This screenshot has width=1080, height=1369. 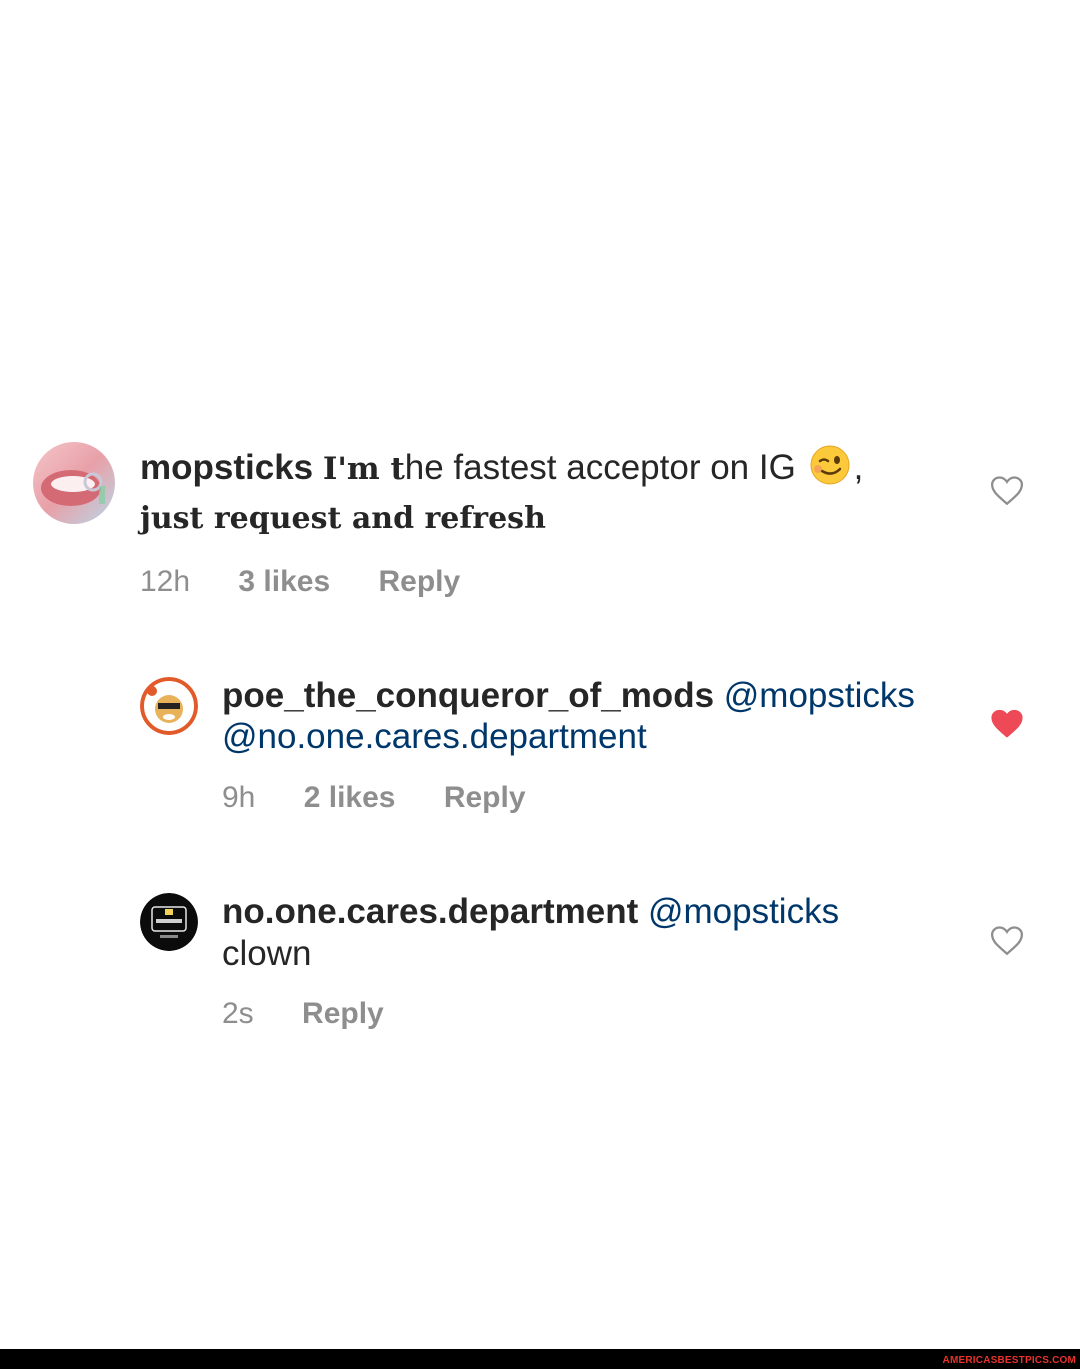 I want to click on avatar-no-one-cares, so click(x=169, y=922).